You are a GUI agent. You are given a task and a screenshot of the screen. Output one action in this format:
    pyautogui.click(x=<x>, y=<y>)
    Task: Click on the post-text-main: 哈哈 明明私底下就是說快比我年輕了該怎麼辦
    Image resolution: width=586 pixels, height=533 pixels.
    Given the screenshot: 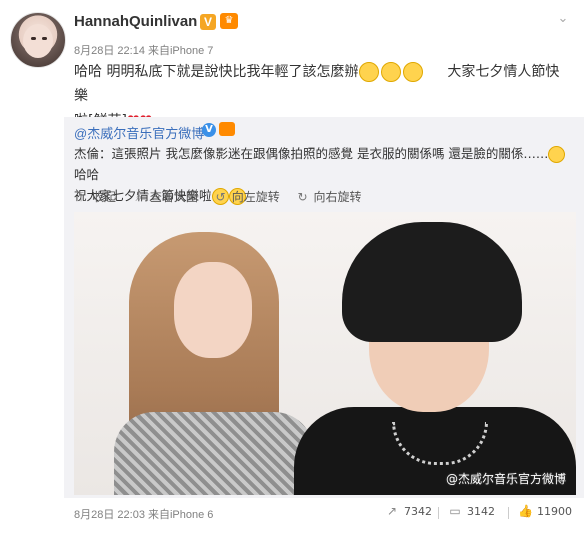 What is the action you would take?
    pyautogui.click(x=216, y=72)
    